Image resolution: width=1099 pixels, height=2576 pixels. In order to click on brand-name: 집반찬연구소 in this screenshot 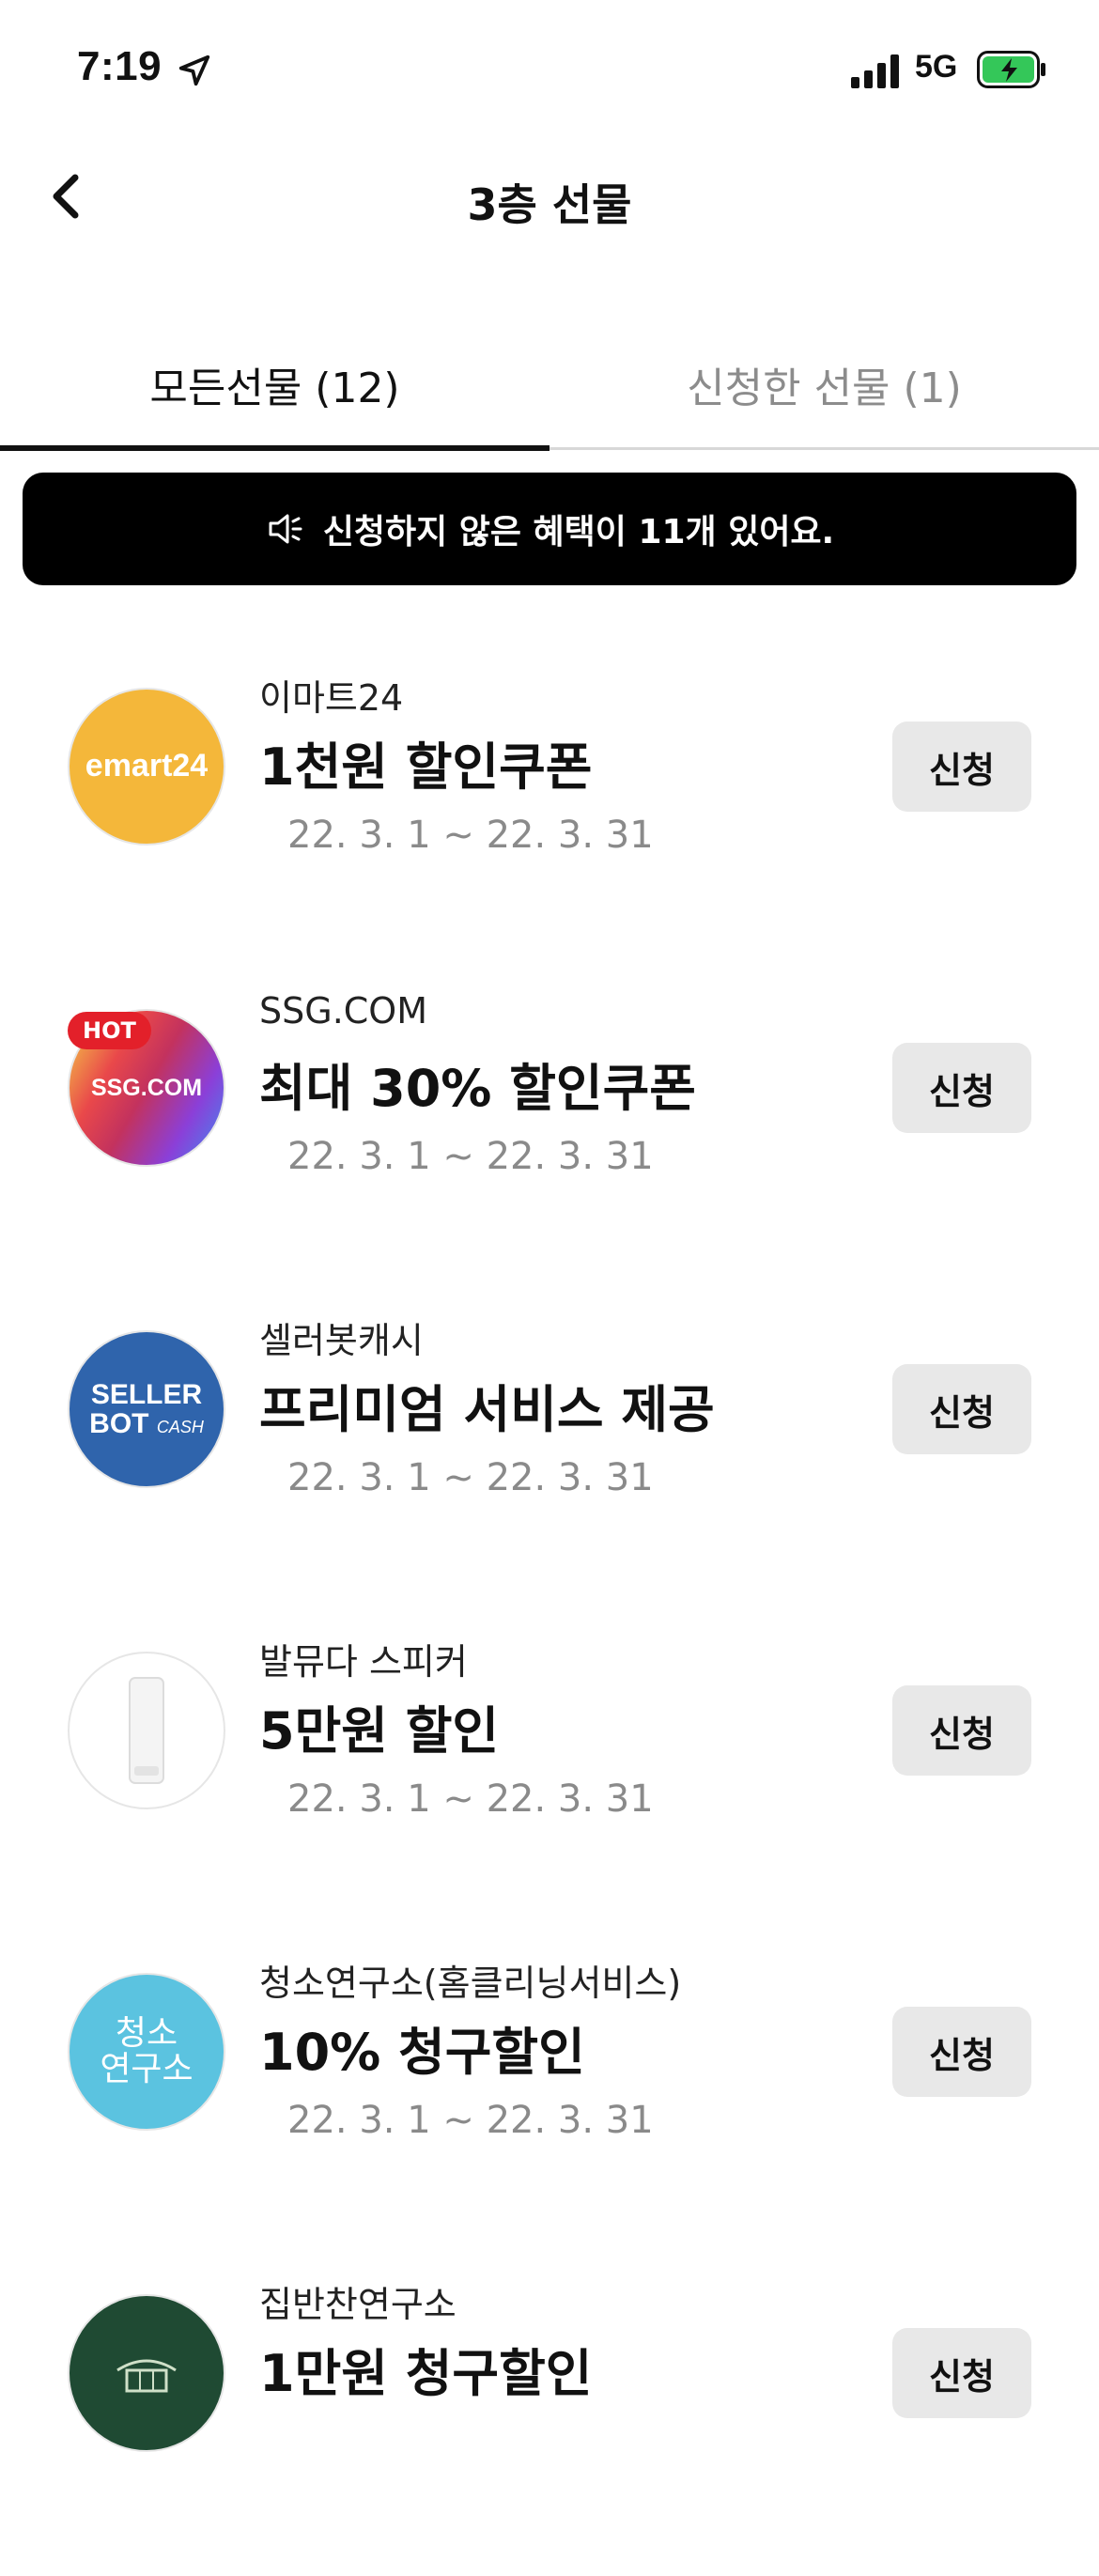, I will do `click(358, 2304)`.